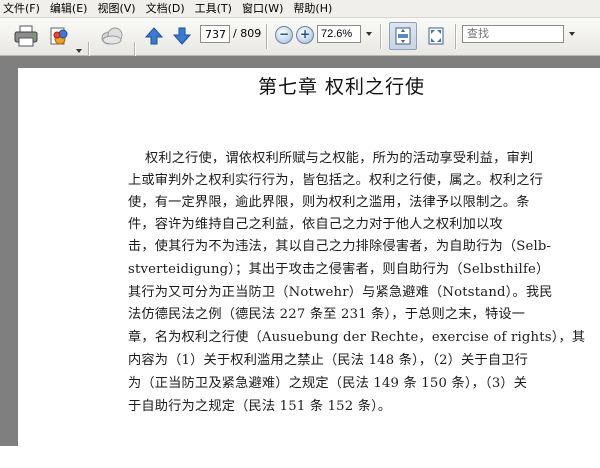 The height and width of the screenshot is (468, 600). Describe the element at coordinates (340, 246) in the screenshot. I see `text-line: 击，使其行为不为违法，其以自己之力排除侵害者，为自助行为（Selb-` at that location.